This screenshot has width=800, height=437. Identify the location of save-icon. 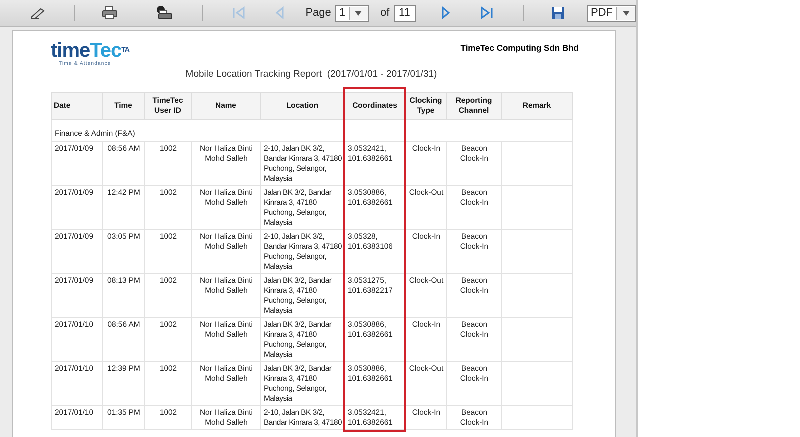
(558, 13).